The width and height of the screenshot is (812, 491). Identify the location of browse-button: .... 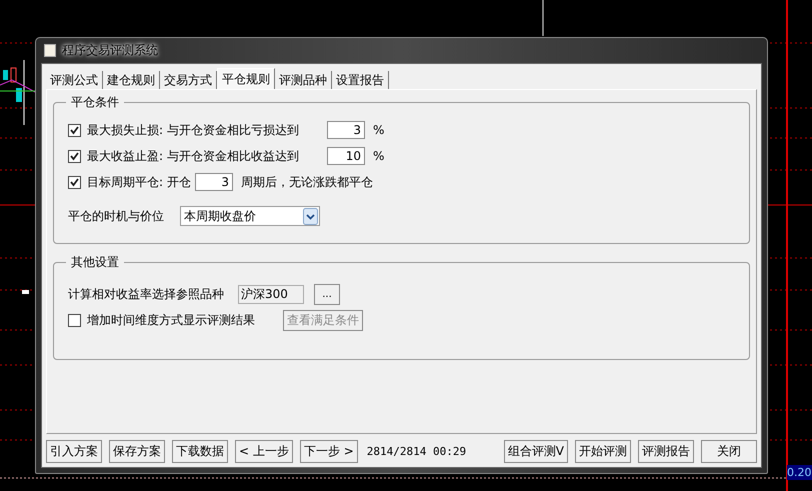
(327, 294).